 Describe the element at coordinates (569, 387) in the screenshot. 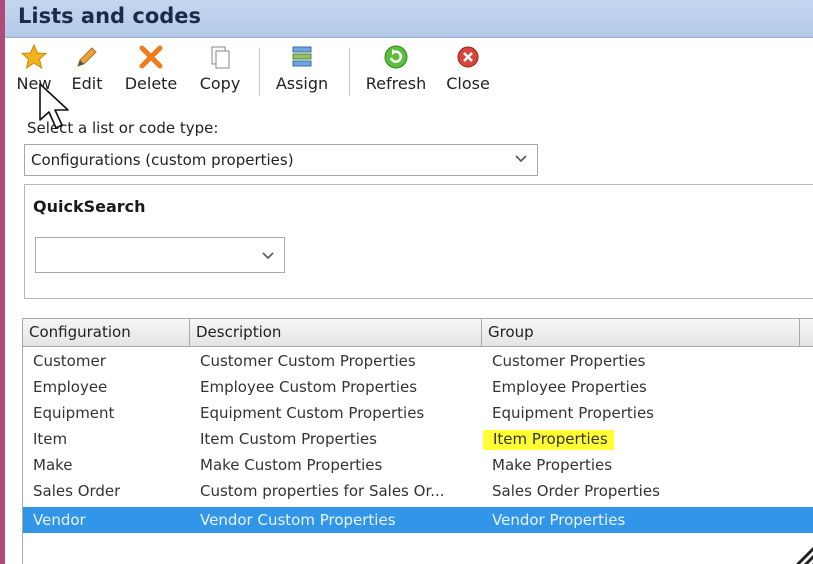

I see `cell-group: Employee Properties` at that location.